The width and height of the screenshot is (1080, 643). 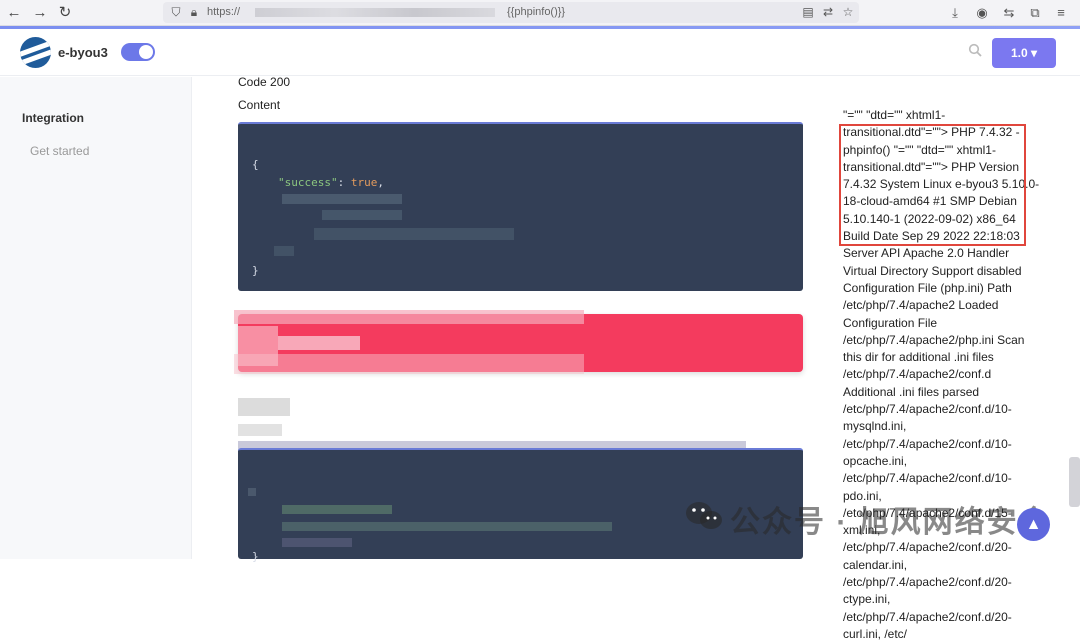 I want to click on url-suffix: {{phpinfo()}}, so click(x=536, y=12).